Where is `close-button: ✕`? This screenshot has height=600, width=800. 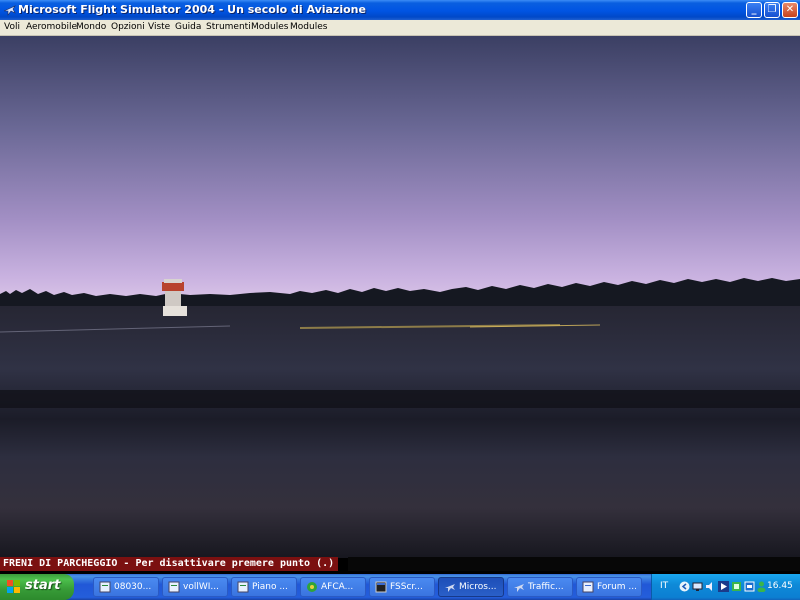 close-button: ✕ is located at coordinates (790, 10).